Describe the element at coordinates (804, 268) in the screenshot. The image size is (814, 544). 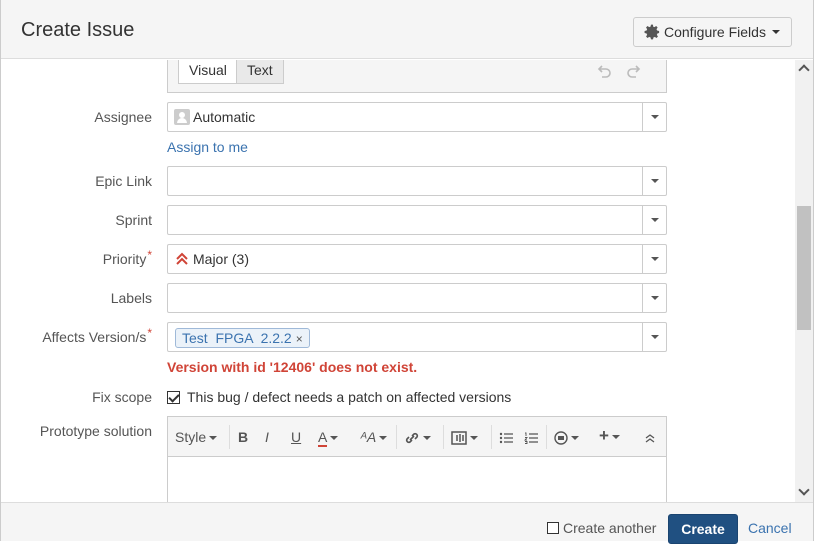
I see `scrollbar-thumb` at that location.